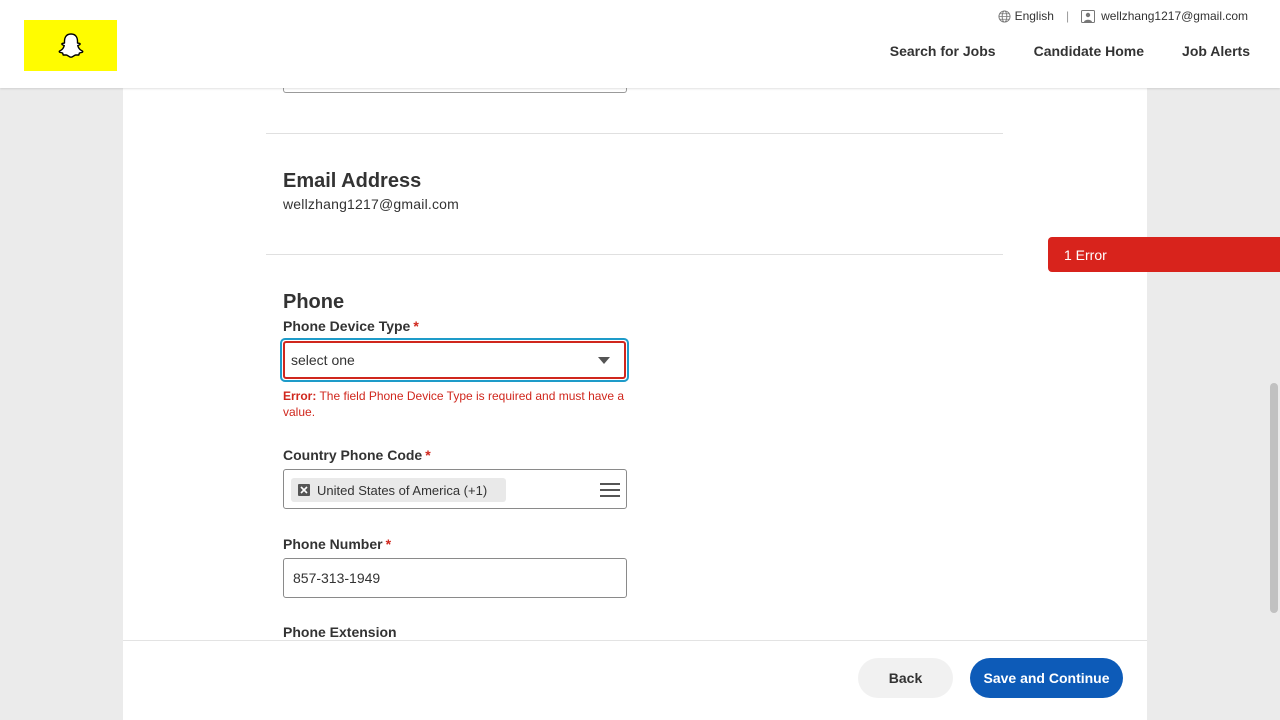 Image resolution: width=1280 pixels, height=720 pixels. I want to click on prompt-list-icon, so click(610, 492).